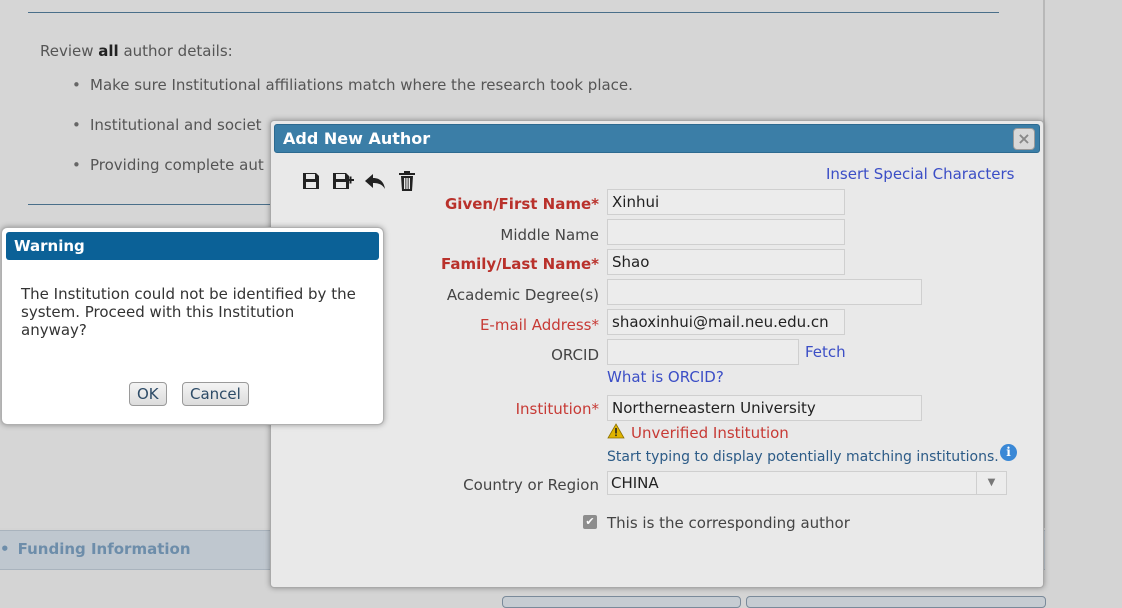 The height and width of the screenshot is (608, 1122). What do you see at coordinates (710, 433) in the screenshot?
I see `unverified-institution-text: Unverified Institution` at bounding box center [710, 433].